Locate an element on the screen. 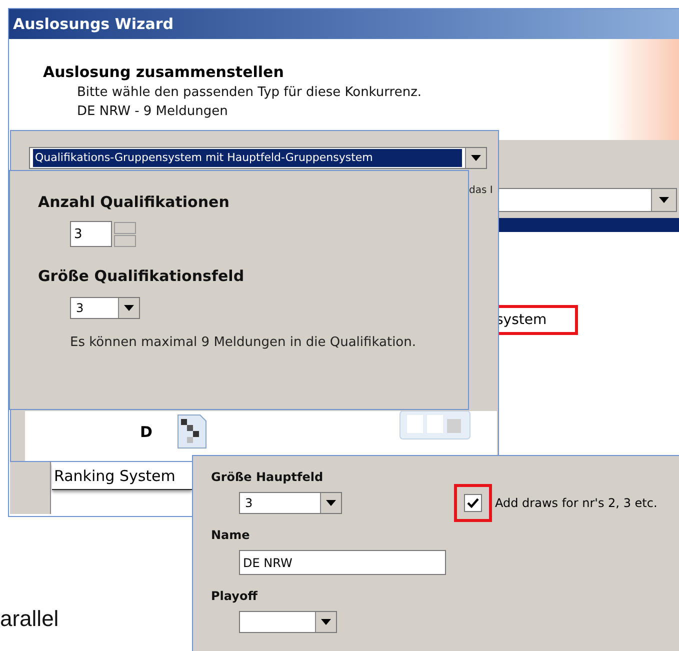  qualifications-spinner: 3 is located at coordinates (91, 234).